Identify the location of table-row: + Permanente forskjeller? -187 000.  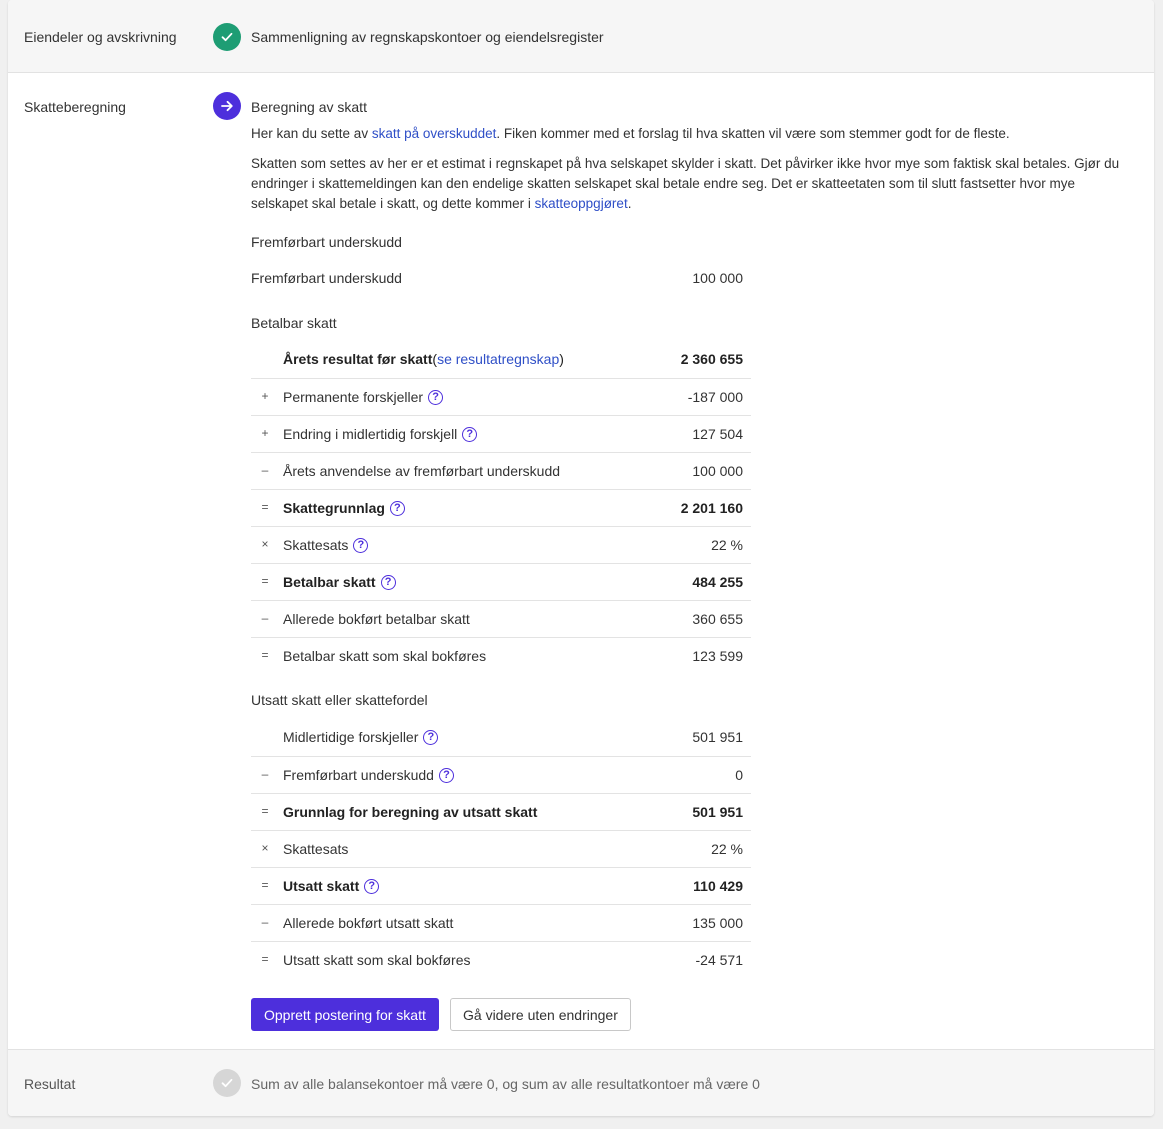
(501, 396).